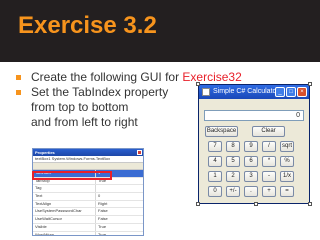 Image resolution: width=320 pixels, height=240 pixels. I want to click on properties-toolbar, so click(88, 166).